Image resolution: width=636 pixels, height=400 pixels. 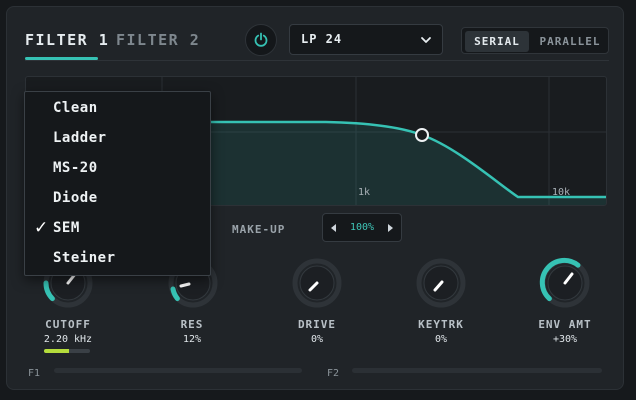 What do you see at coordinates (259, 229) in the screenshot?
I see `makeup-label: MAKE-UP` at bounding box center [259, 229].